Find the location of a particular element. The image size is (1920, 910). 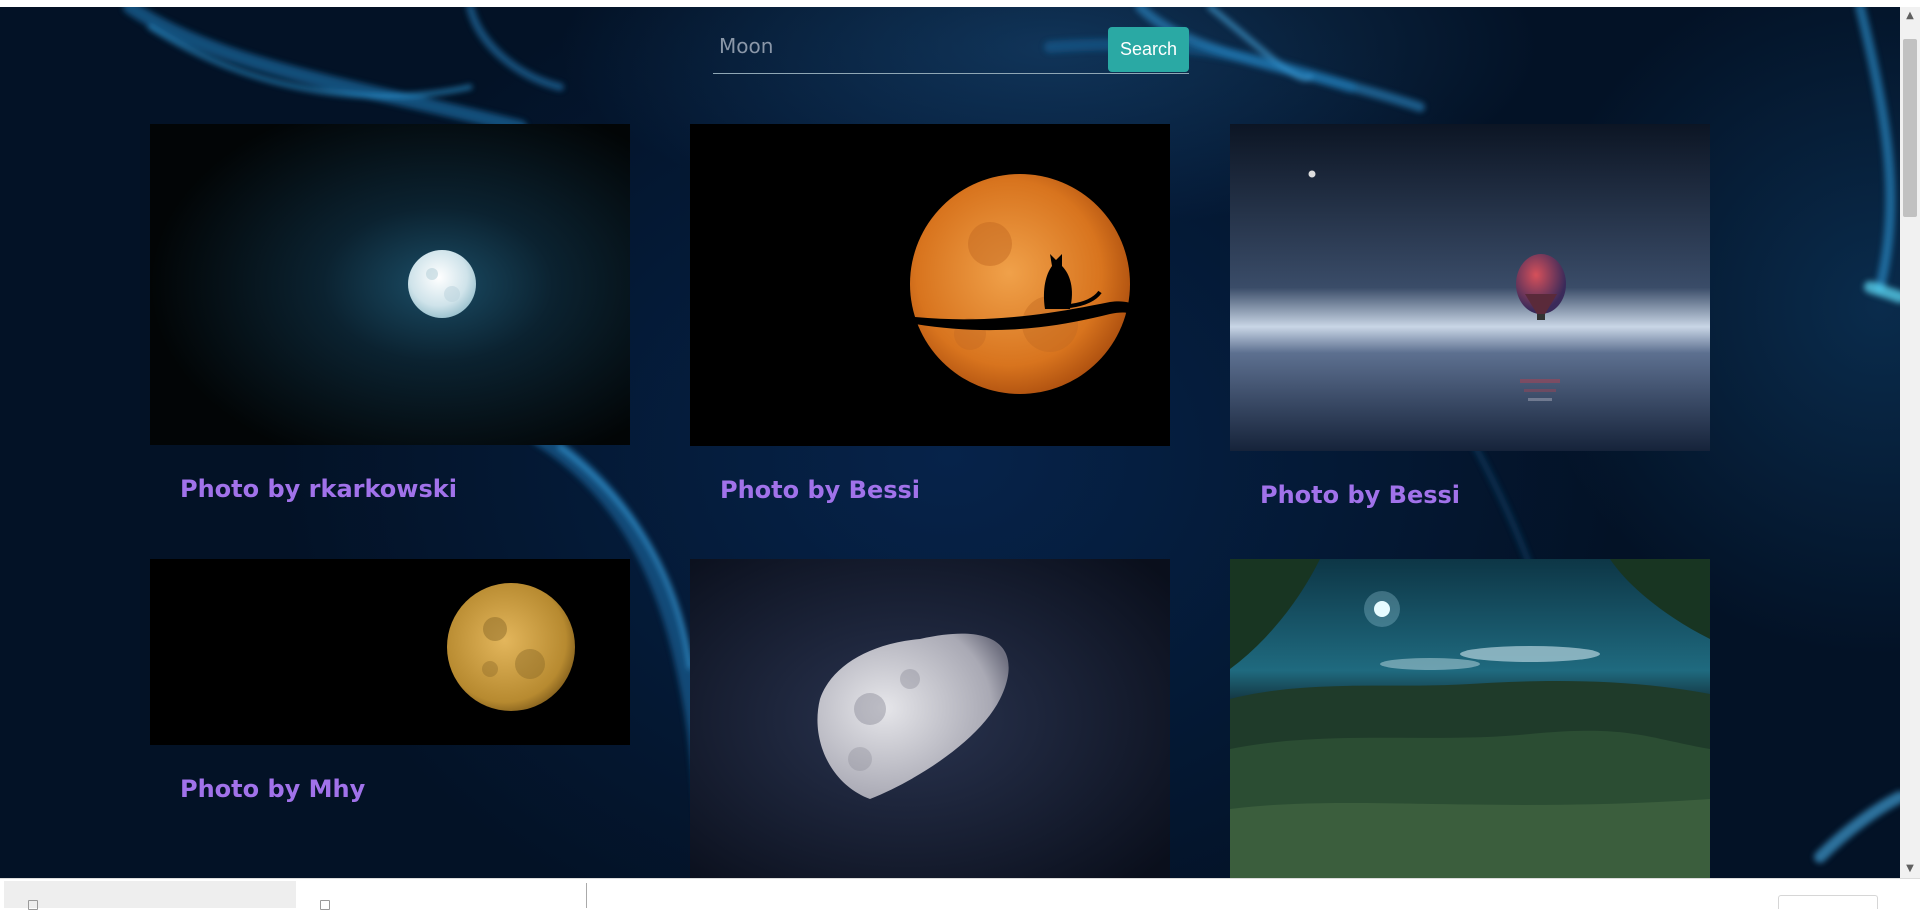

photo-caption: Photo by Mhy is located at coordinates (273, 789).